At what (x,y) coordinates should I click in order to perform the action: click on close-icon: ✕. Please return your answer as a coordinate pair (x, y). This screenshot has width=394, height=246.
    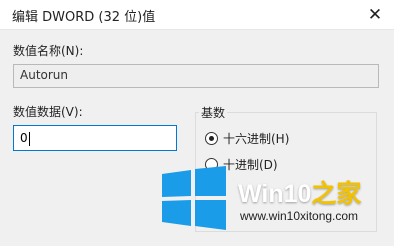
    Looking at the image, I should click on (375, 14).